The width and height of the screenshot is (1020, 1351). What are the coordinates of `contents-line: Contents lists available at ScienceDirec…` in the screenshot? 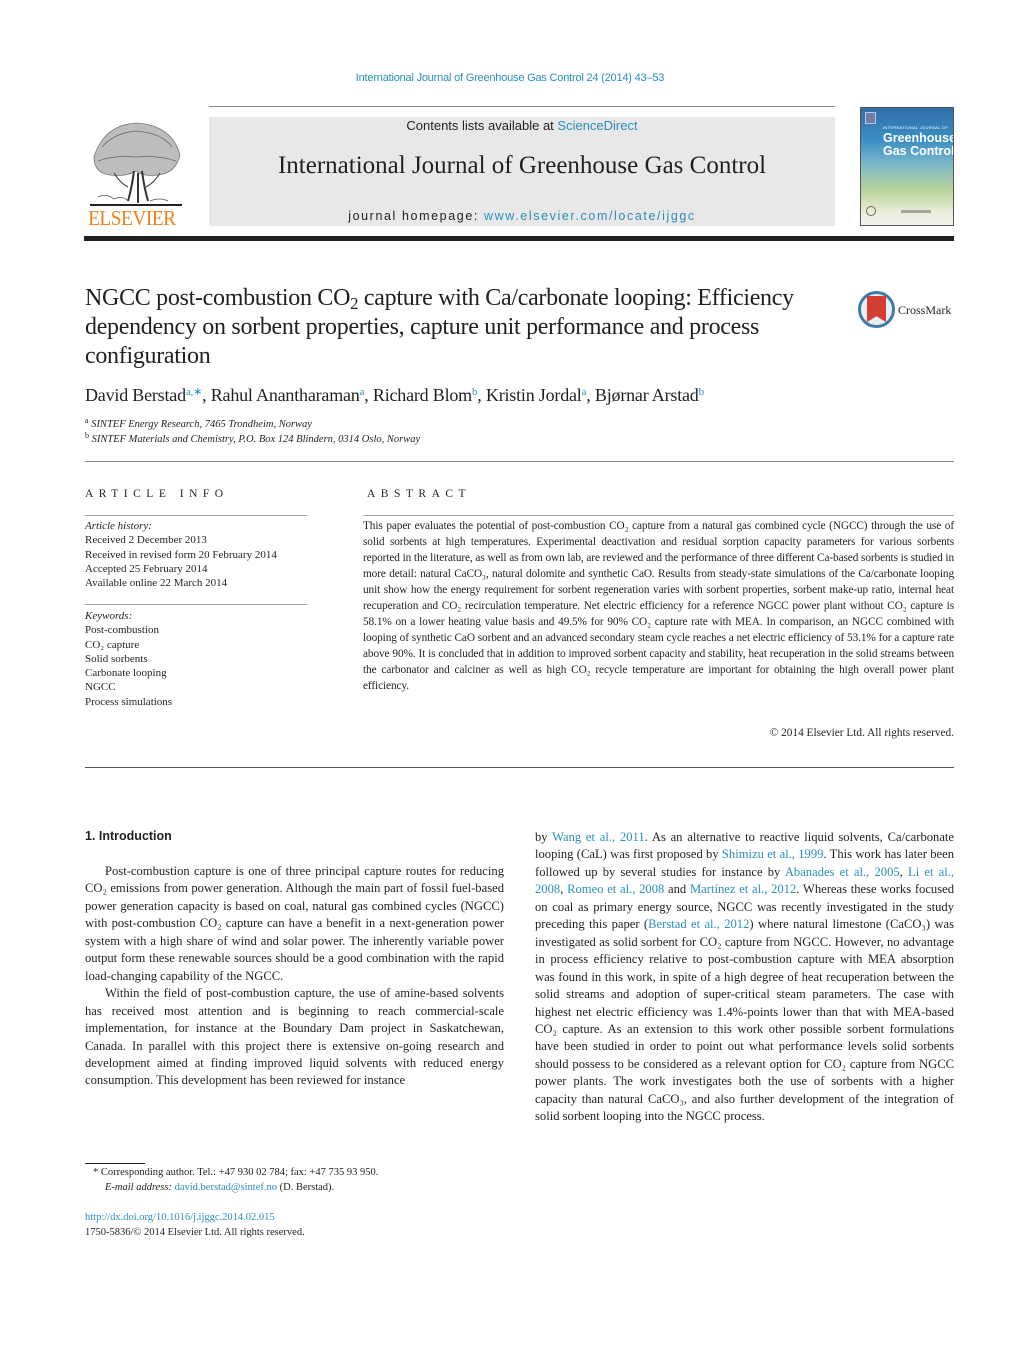 It's located at (522, 125).